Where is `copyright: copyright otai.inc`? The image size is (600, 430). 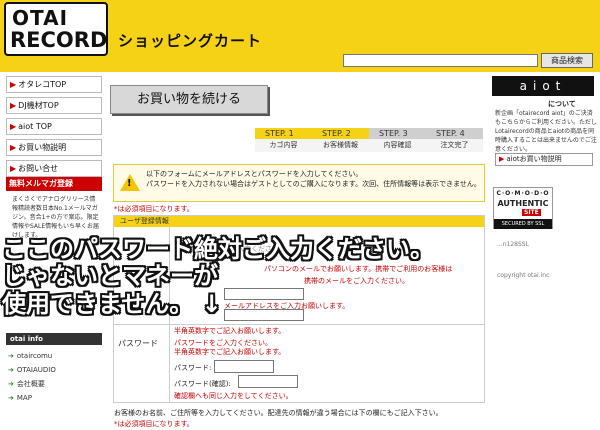 copyright: copyright otai.inc is located at coordinates (523, 275).